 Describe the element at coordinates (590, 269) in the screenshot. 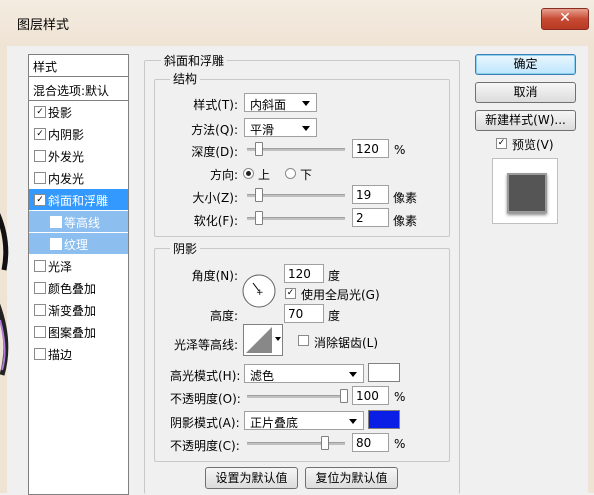

I see `window-border-right` at that location.